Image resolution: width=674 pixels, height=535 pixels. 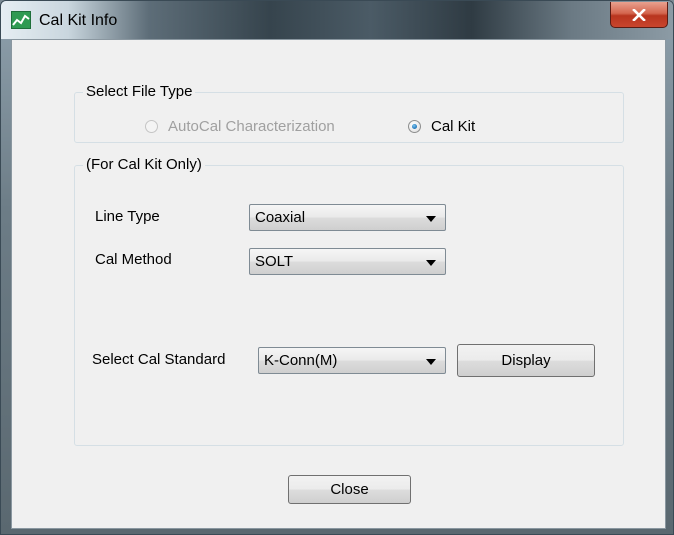 What do you see at coordinates (352, 360) in the screenshot?
I see `cal-standard-dropdown: K-Conn(M)` at bounding box center [352, 360].